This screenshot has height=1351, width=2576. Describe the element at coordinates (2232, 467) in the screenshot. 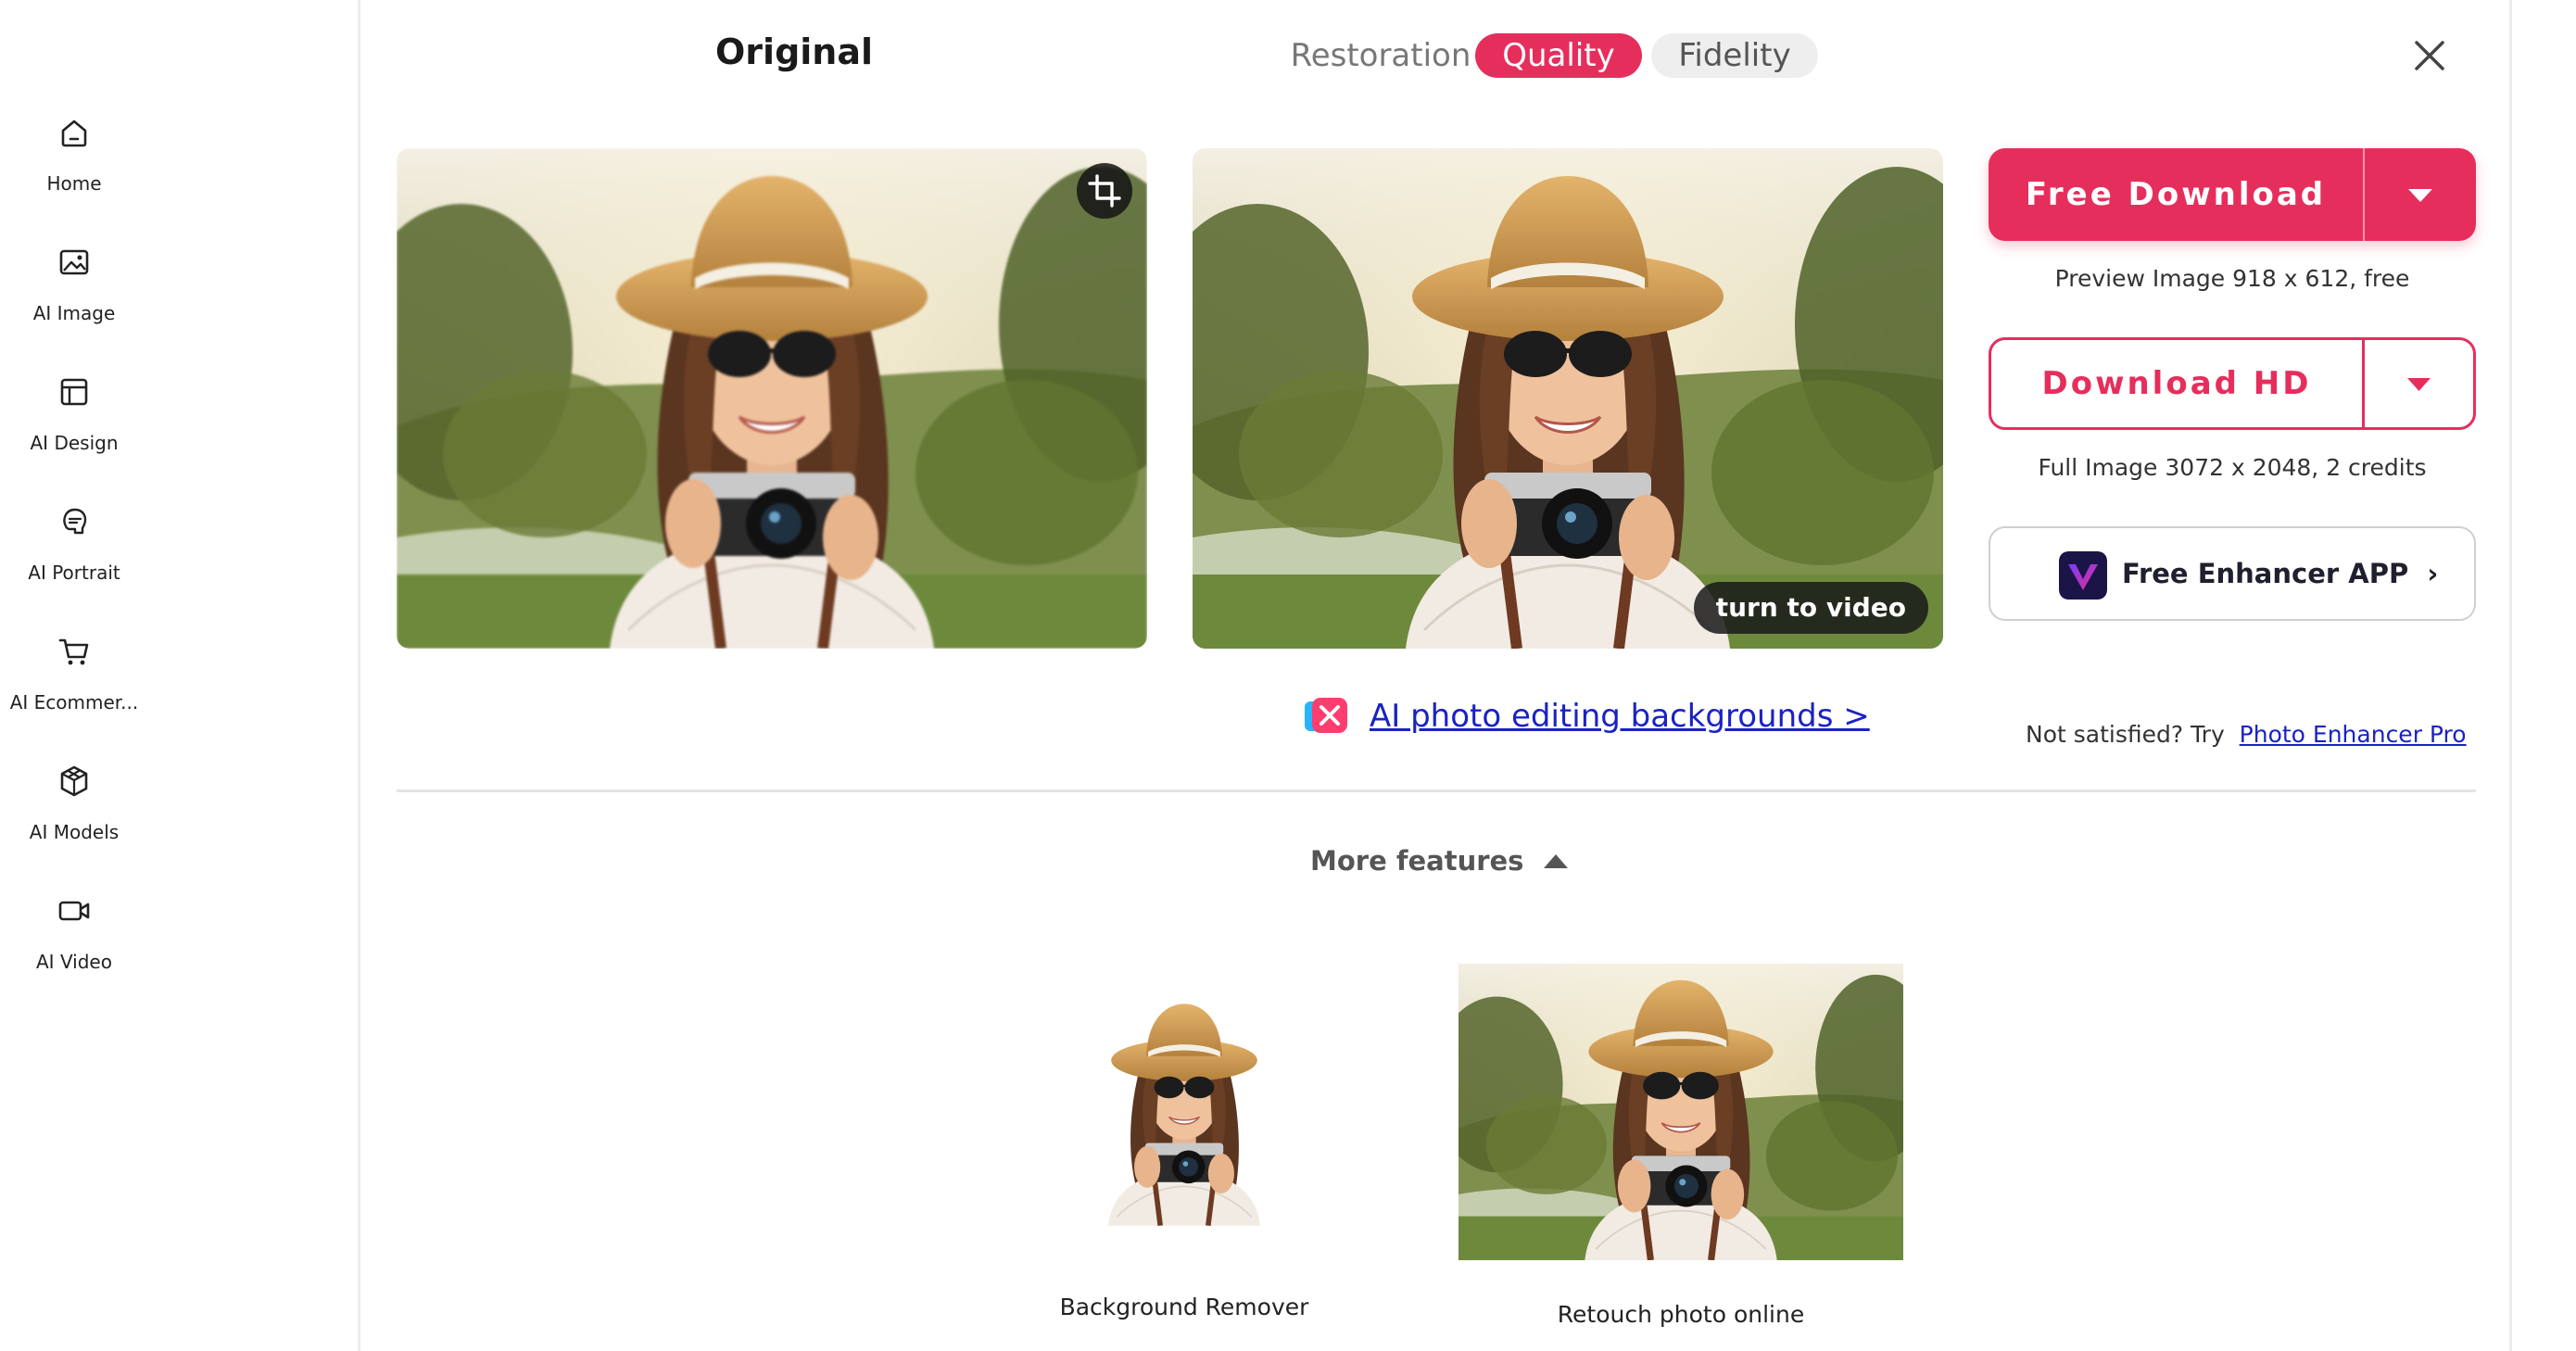

I see `full-image-note: Full Image 3072 x 2048, 2 credits` at that location.